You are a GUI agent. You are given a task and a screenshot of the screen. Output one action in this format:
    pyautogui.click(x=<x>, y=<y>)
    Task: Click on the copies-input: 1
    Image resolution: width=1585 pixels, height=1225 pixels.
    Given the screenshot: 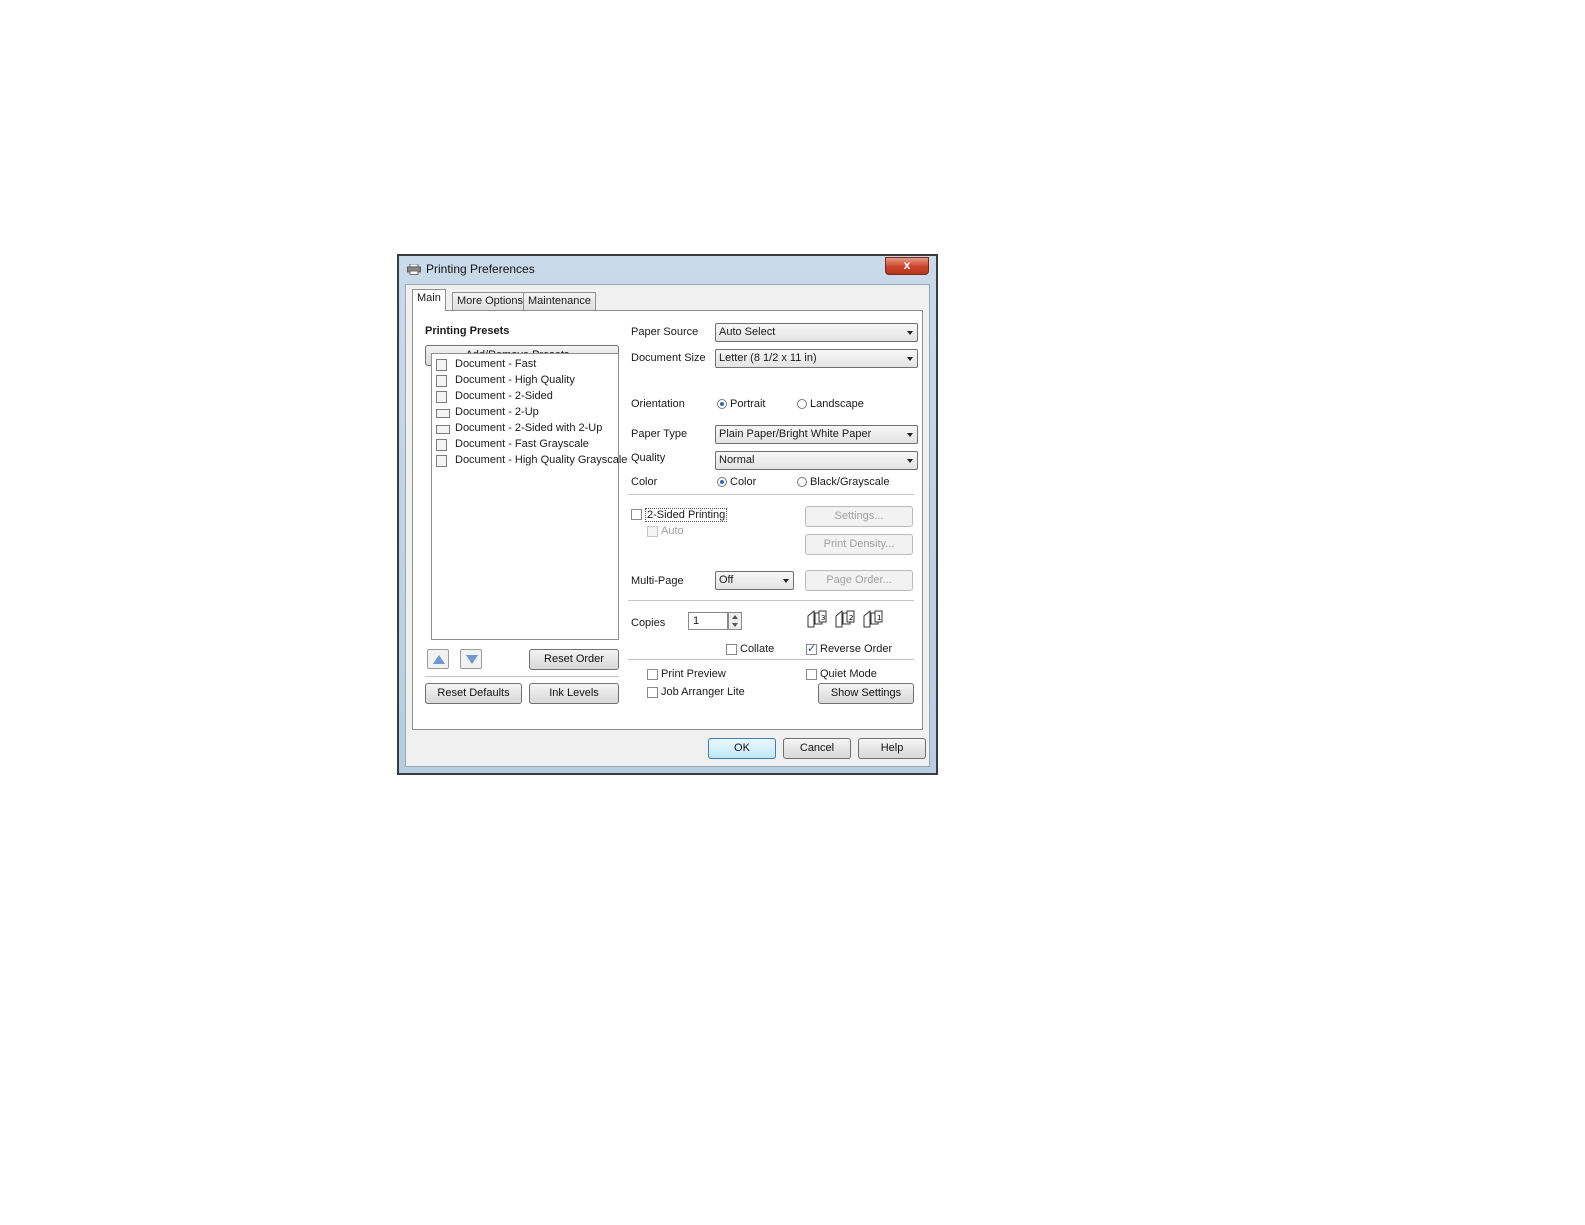 What is the action you would take?
    pyautogui.click(x=708, y=621)
    